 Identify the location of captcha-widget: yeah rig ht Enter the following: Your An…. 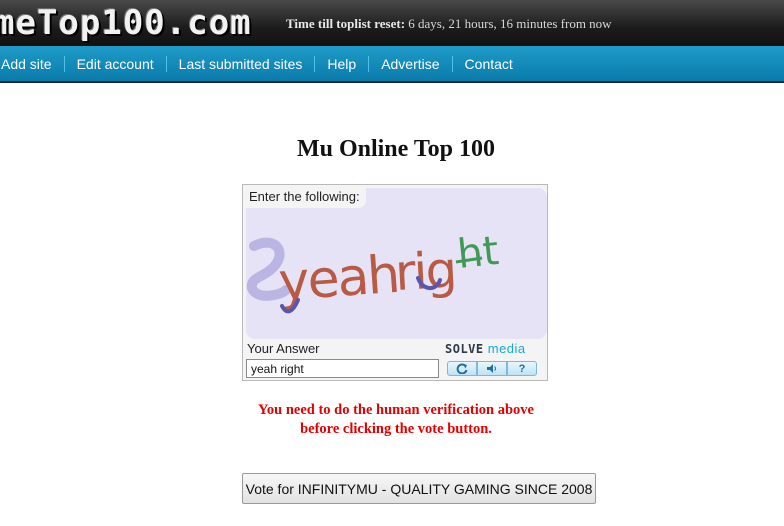
(395, 282).